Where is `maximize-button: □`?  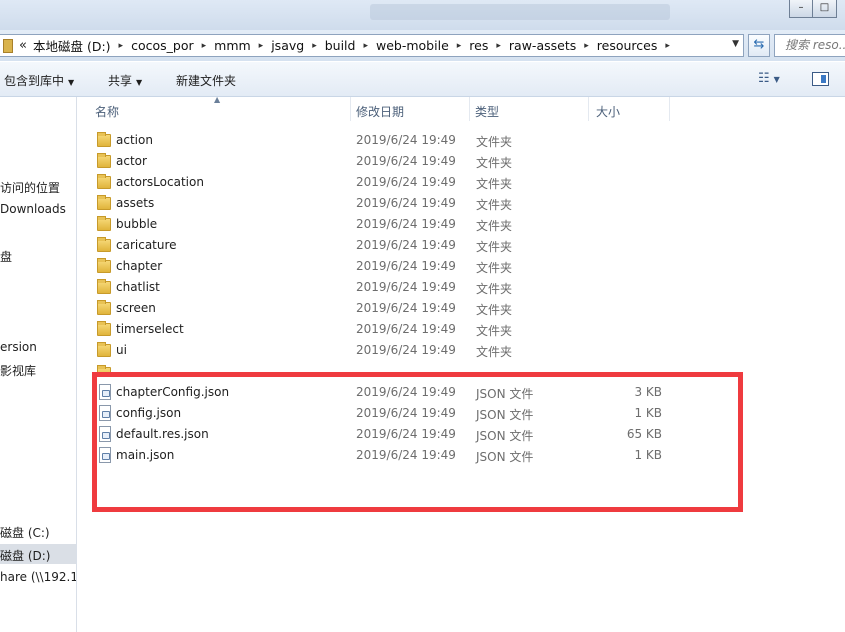 maximize-button: □ is located at coordinates (825, 9).